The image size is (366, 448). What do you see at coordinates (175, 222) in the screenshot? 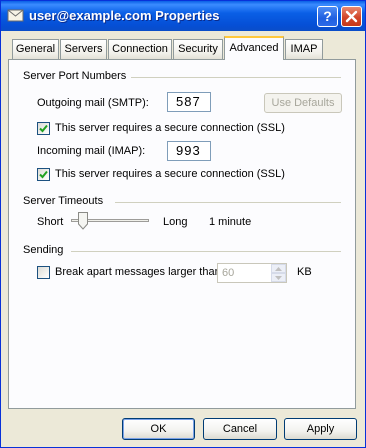
I see `timeout-long-label: Long` at bounding box center [175, 222].